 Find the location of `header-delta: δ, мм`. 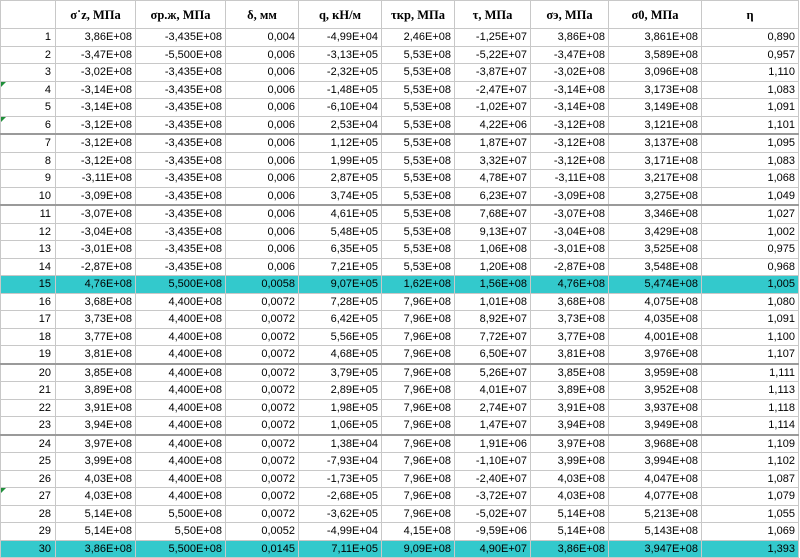

header-delta: δ, мм is located at coordinates (262, 14).